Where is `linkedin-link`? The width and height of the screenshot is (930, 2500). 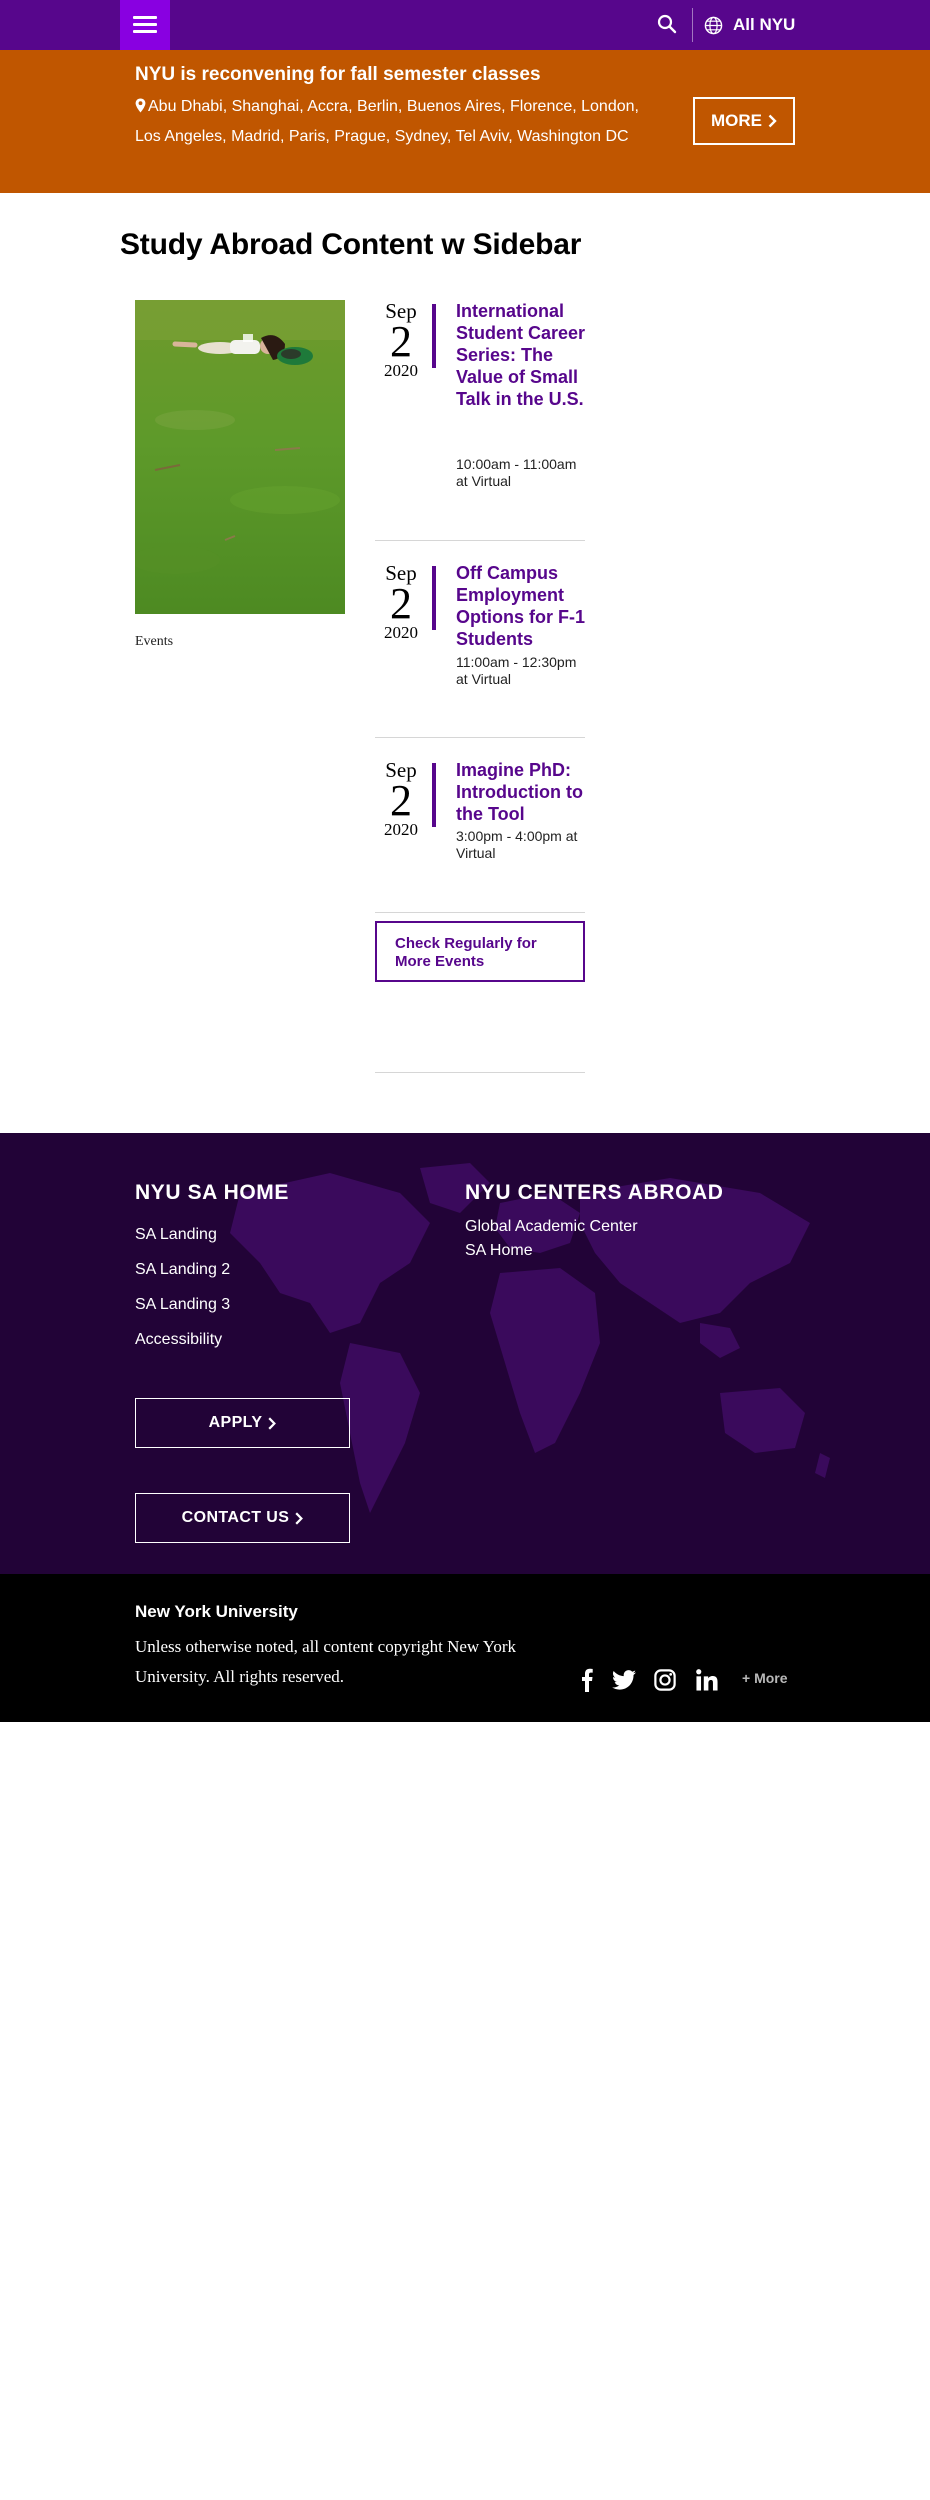
linkedin-link is located at coordinates (707, 1680).